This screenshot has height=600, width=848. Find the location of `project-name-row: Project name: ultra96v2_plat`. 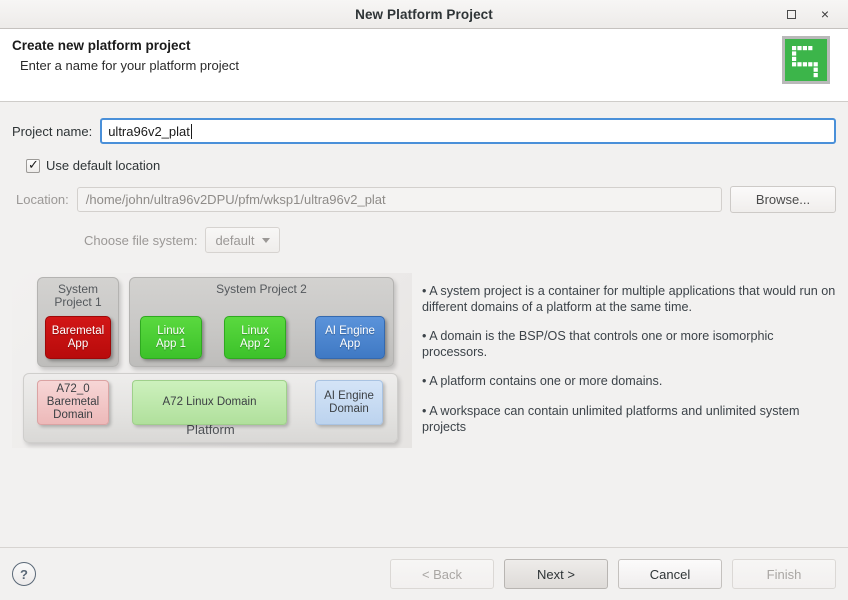

project-name-row: Project name: ultra96v2_plat is located at coordinates (424, 131).